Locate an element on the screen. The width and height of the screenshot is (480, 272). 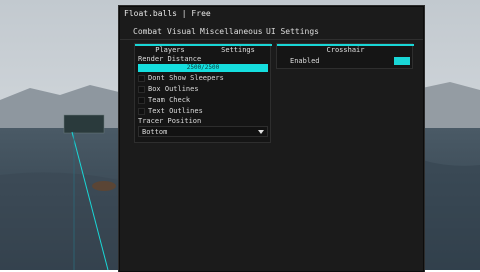
dont-show-sleepers-checkbox is located at coordinates (141, 78).